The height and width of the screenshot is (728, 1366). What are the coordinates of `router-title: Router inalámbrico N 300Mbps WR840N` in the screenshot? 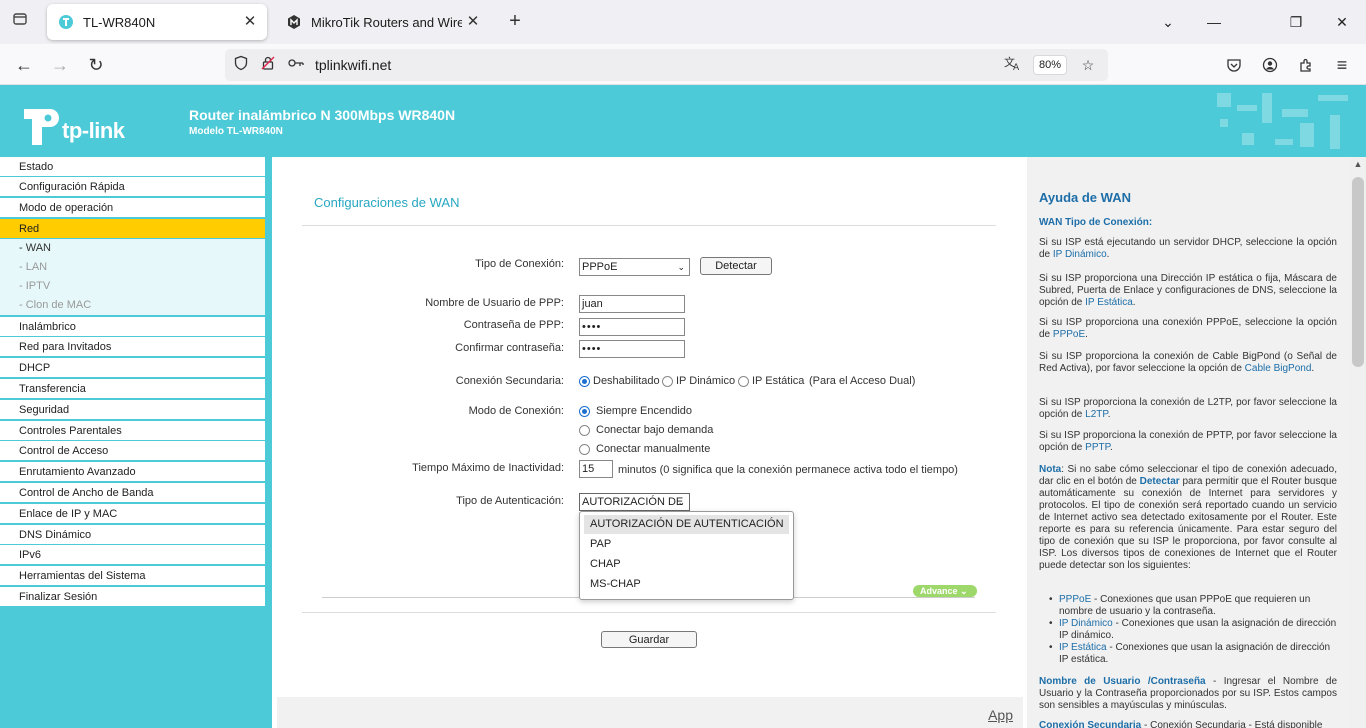 It's located at (322, 115).